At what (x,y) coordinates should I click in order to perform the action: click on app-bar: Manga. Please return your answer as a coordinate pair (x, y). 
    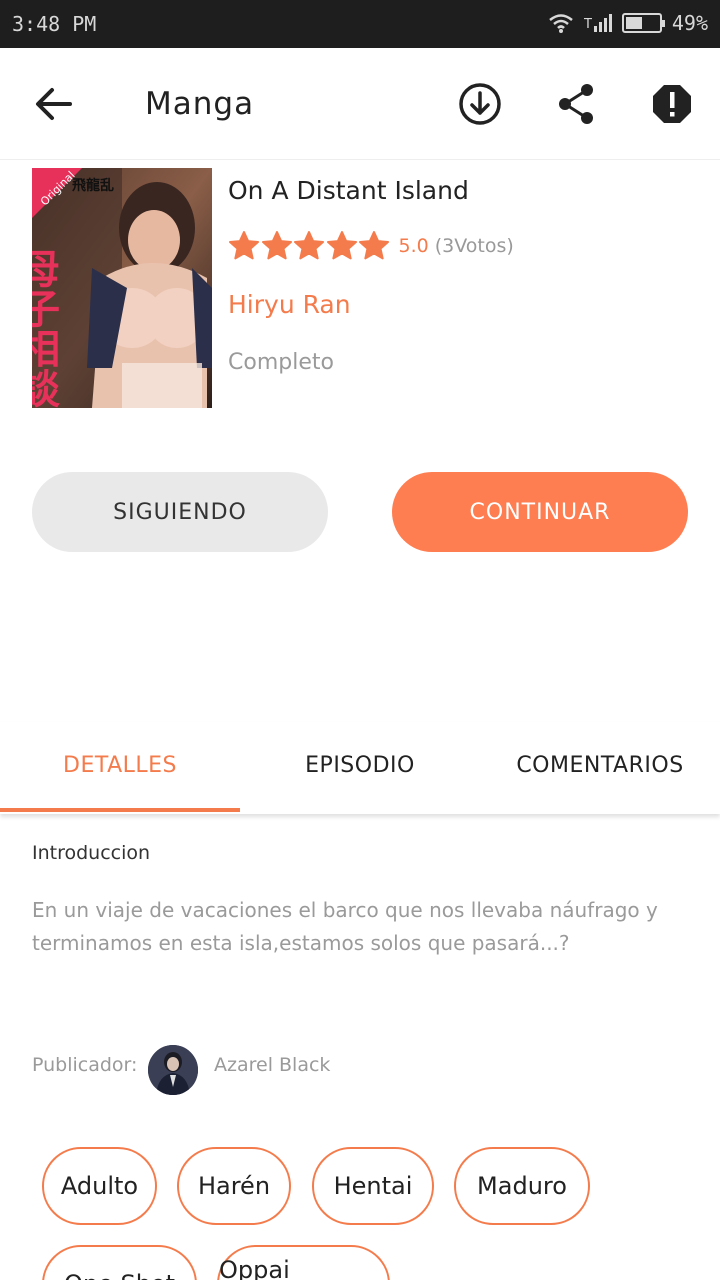
    Looking at the image, I should click on (360, 104).